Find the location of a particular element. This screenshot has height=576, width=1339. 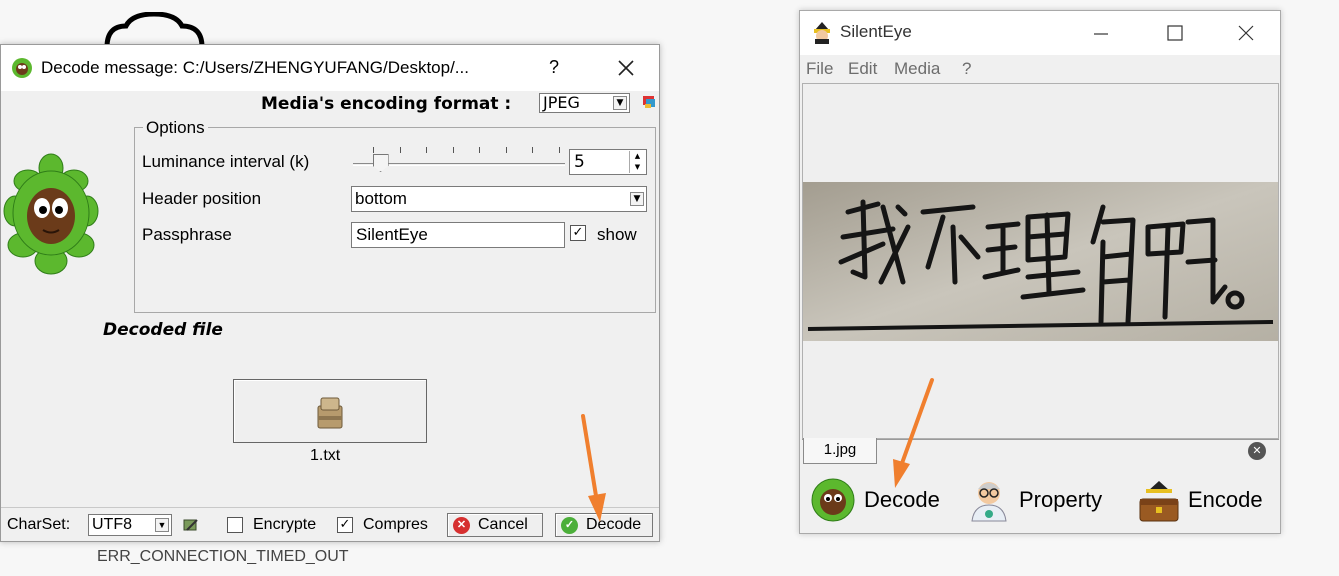

property-button: Property is located at coordinates (1041, 500).